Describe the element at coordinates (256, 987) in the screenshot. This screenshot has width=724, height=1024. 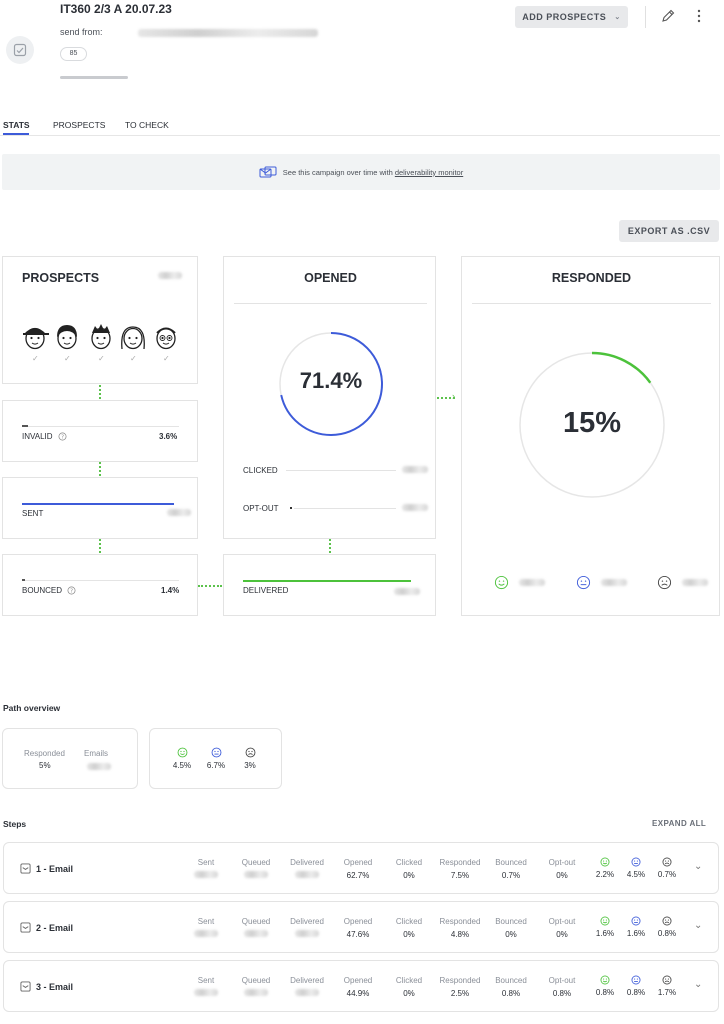
I see `step-metric: Queued` at that location.